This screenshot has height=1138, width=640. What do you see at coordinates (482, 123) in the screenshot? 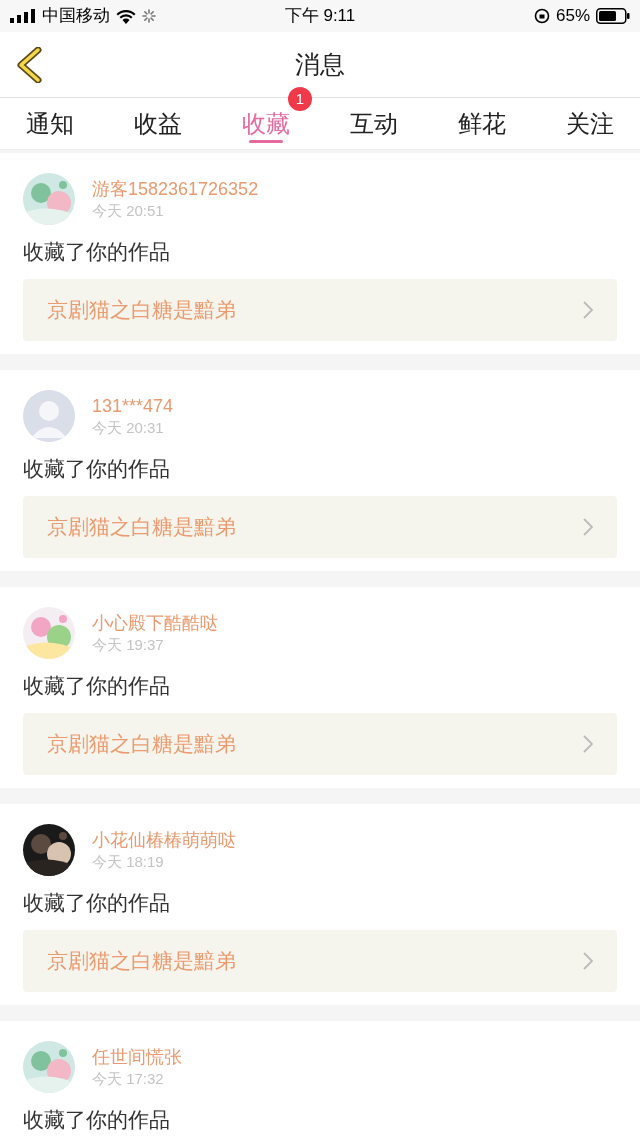
I see `tab: 鲜花` at bounding box center [482, 123].